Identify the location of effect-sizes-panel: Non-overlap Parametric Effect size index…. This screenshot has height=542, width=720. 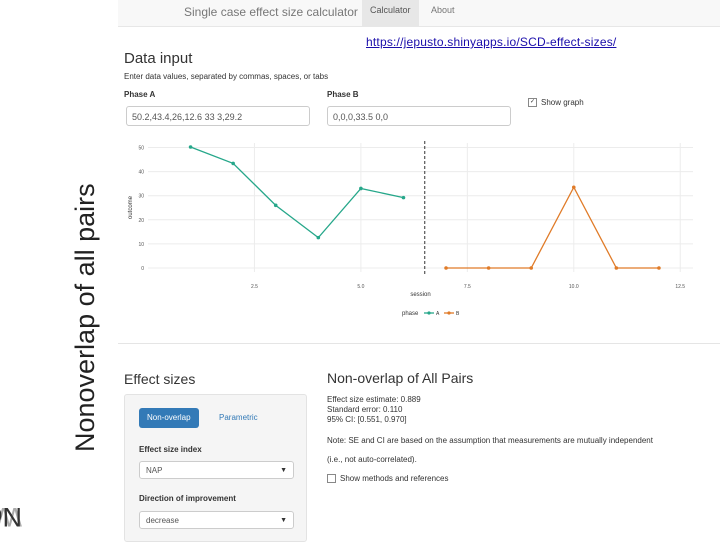
(215, 468).